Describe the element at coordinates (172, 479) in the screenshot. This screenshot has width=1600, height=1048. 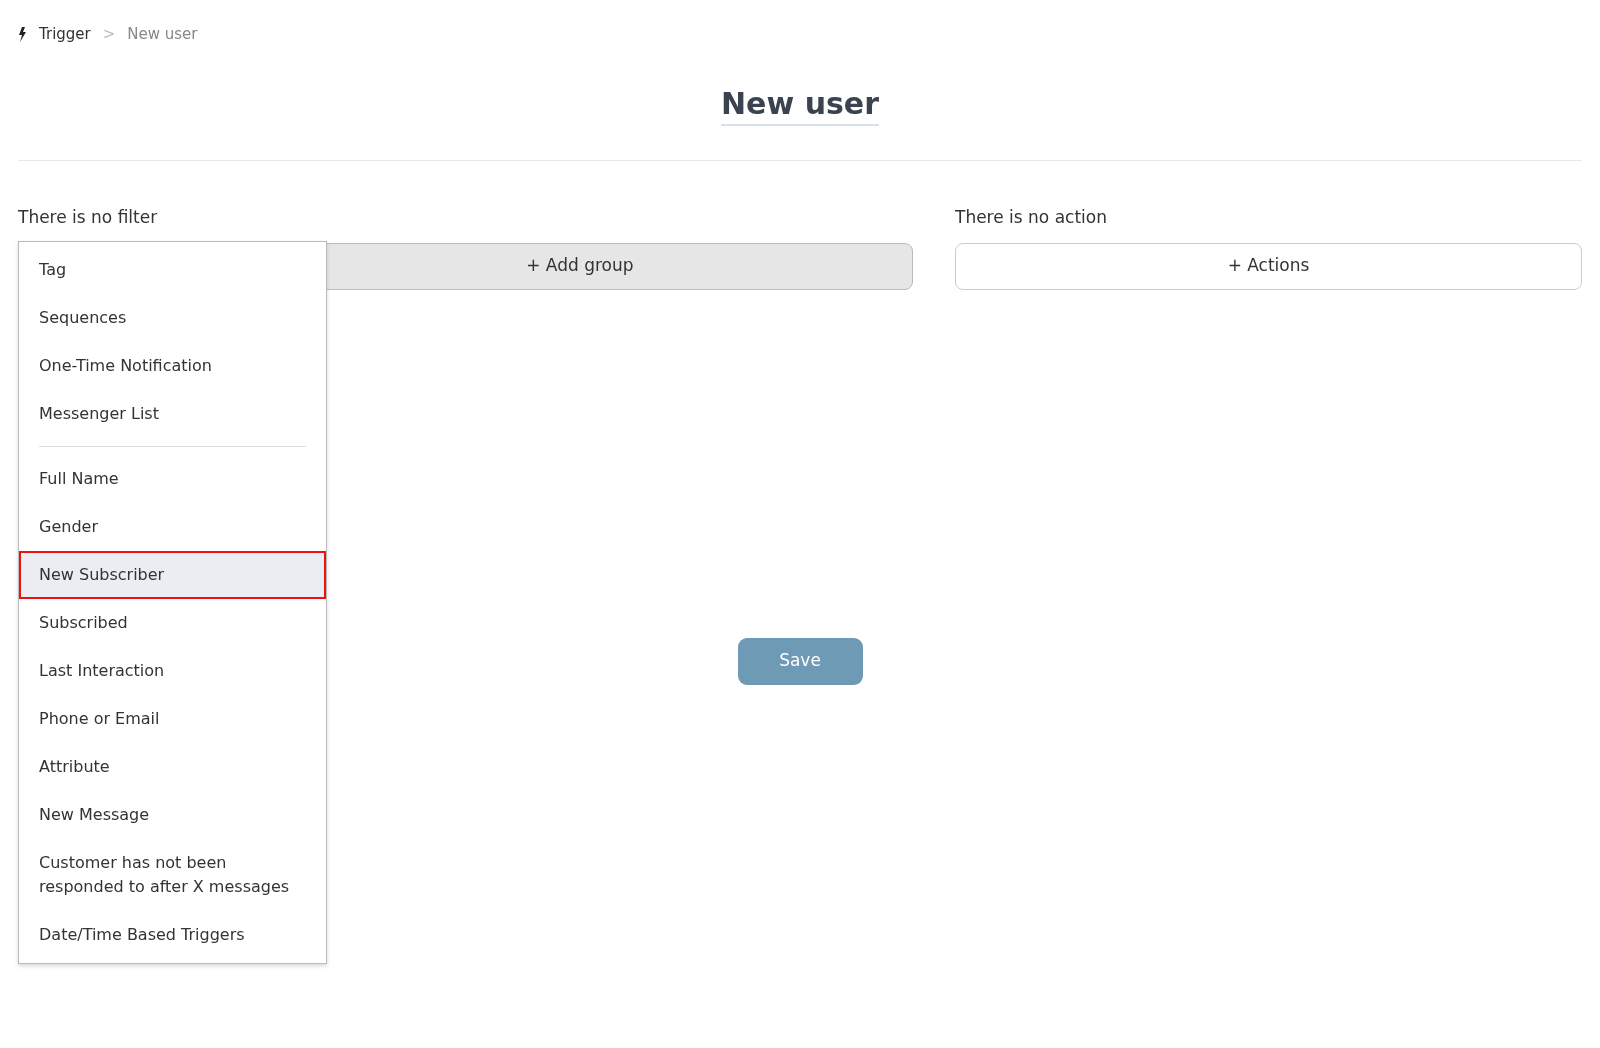
I see `menu-item: Full Name` at that location.